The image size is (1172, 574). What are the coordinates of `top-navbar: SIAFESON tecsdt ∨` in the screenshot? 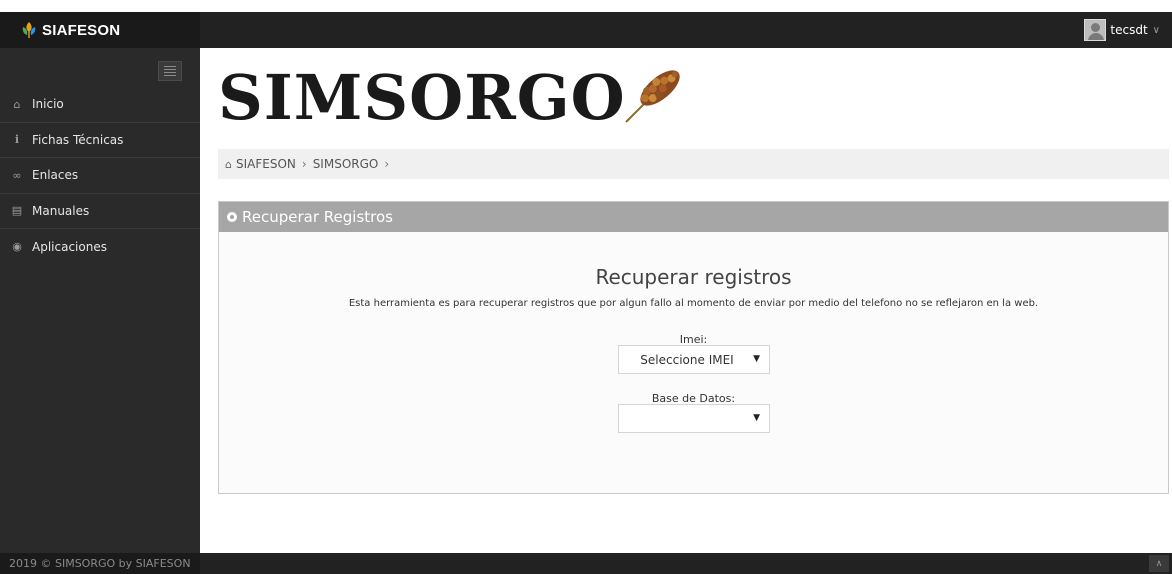 It's located at (586, 30).